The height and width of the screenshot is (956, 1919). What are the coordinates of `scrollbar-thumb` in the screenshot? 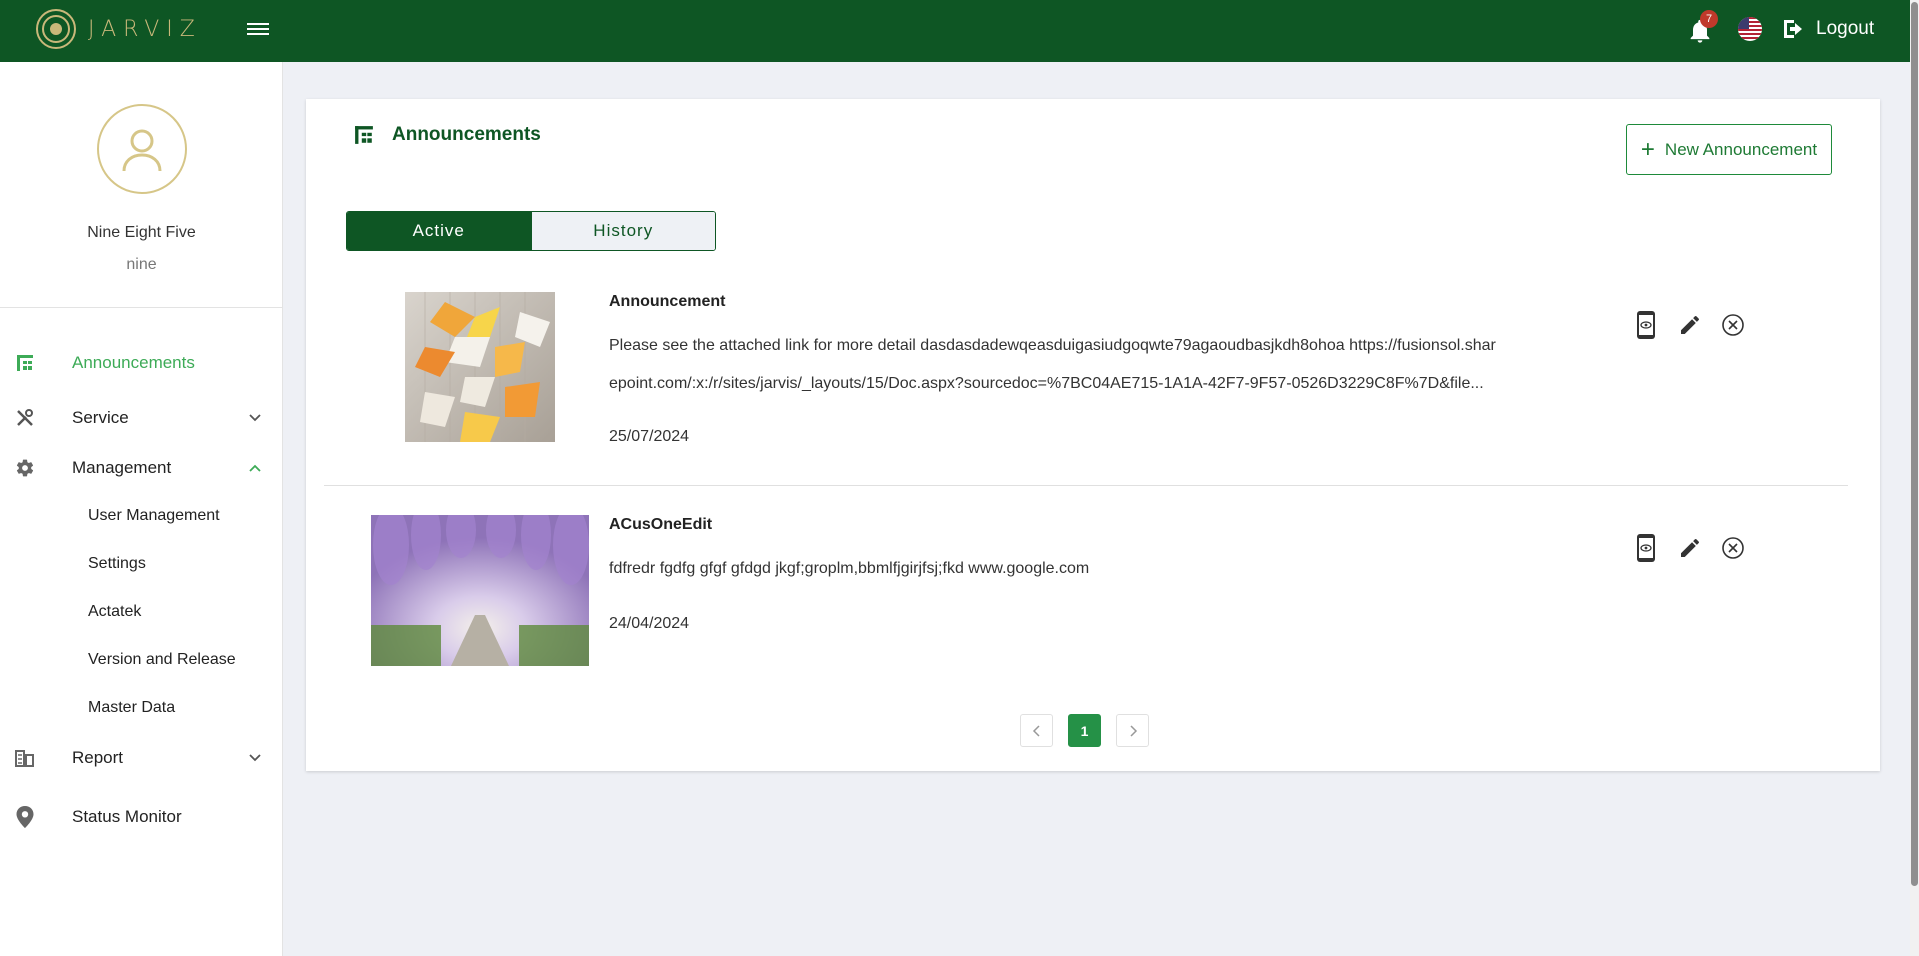 It's located at (1914, 444).